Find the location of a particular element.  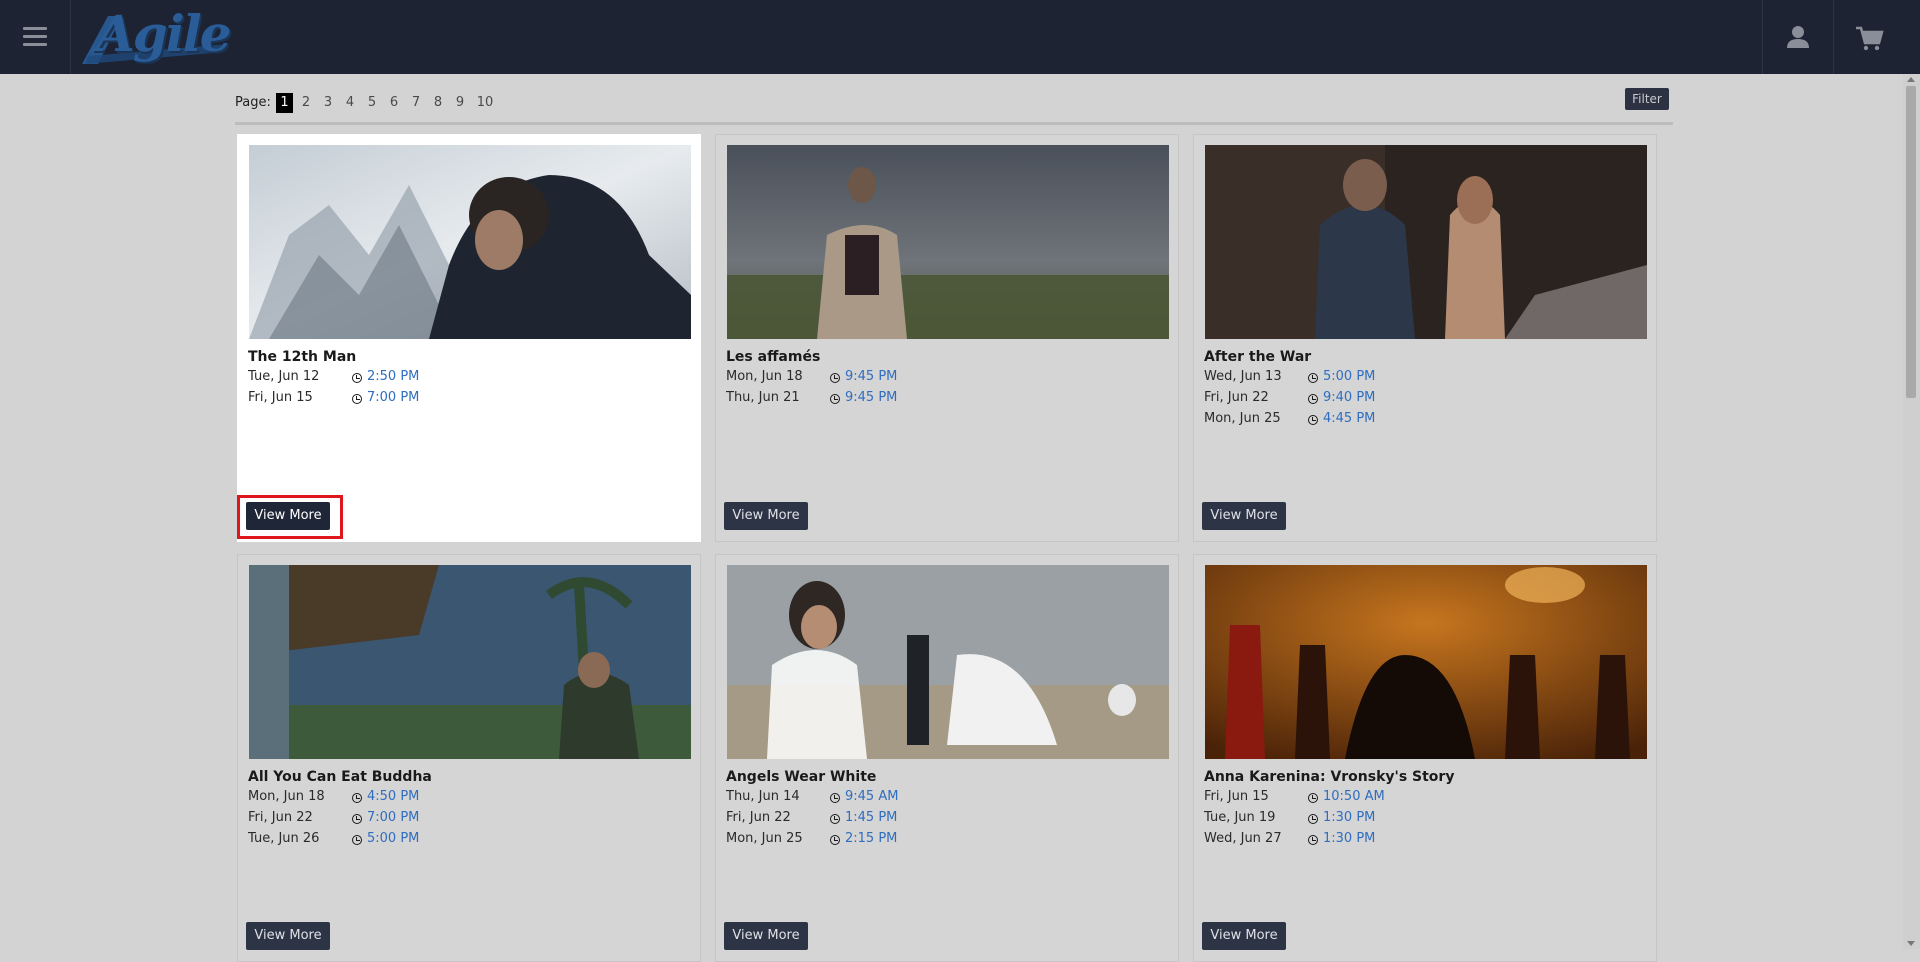

film-title: Angels Wear White is located at coordinates (801, 777).